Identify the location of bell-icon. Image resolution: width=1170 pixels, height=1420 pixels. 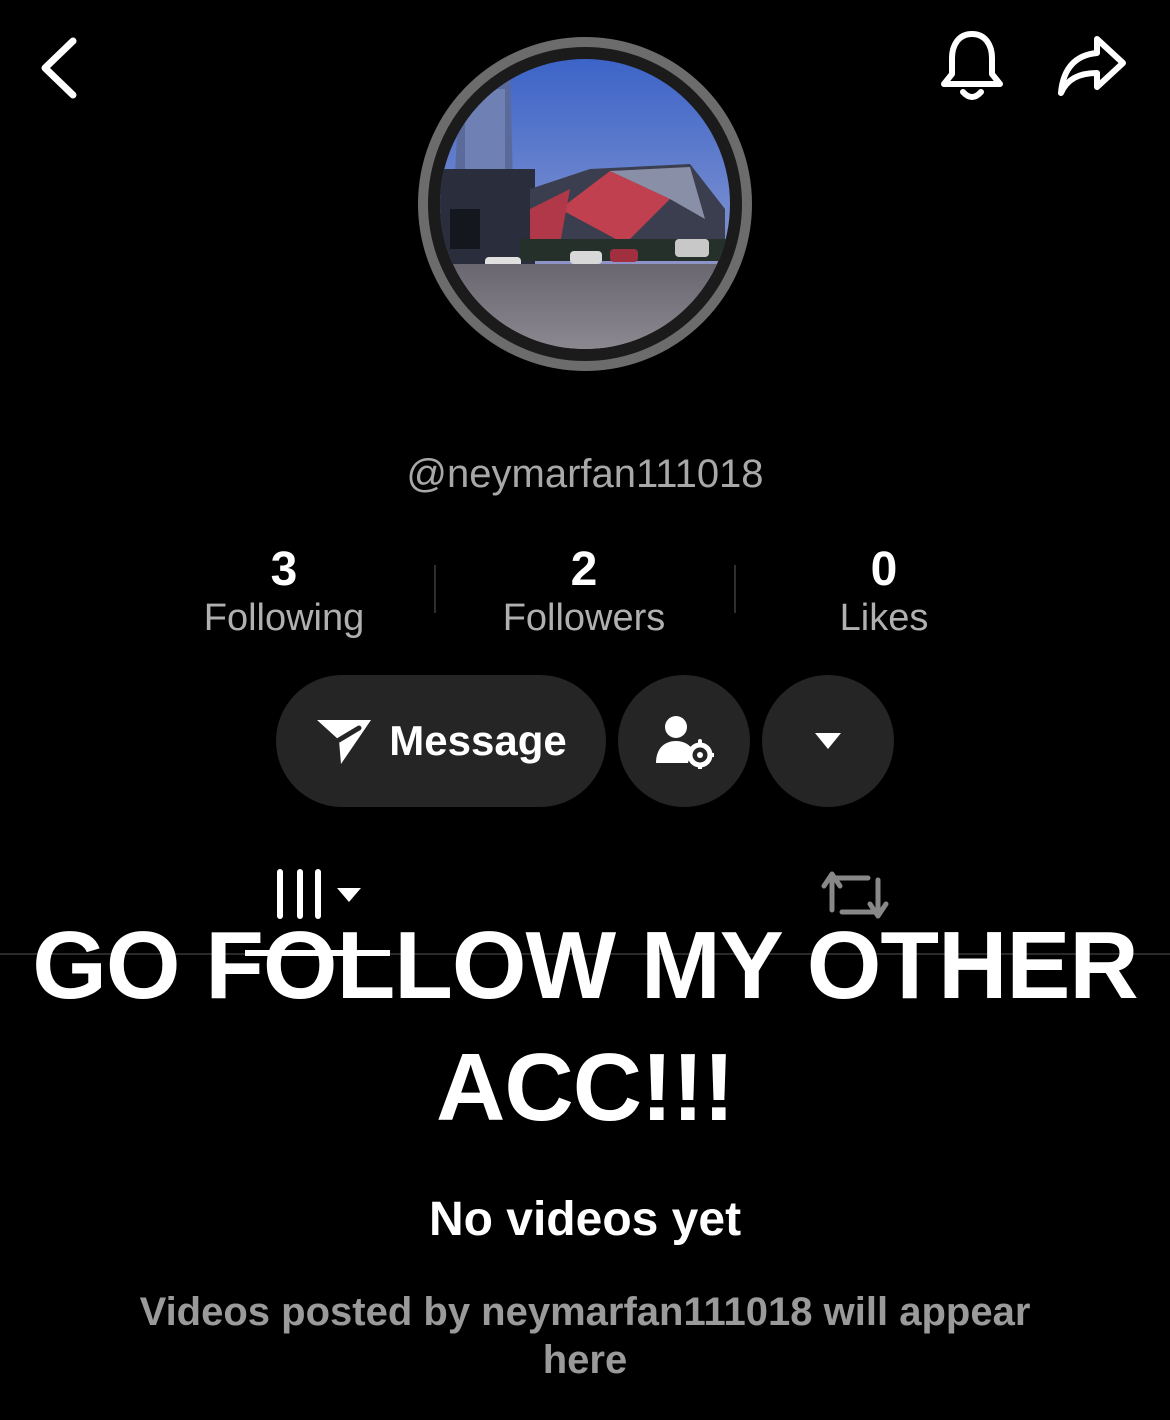
(972, 65).